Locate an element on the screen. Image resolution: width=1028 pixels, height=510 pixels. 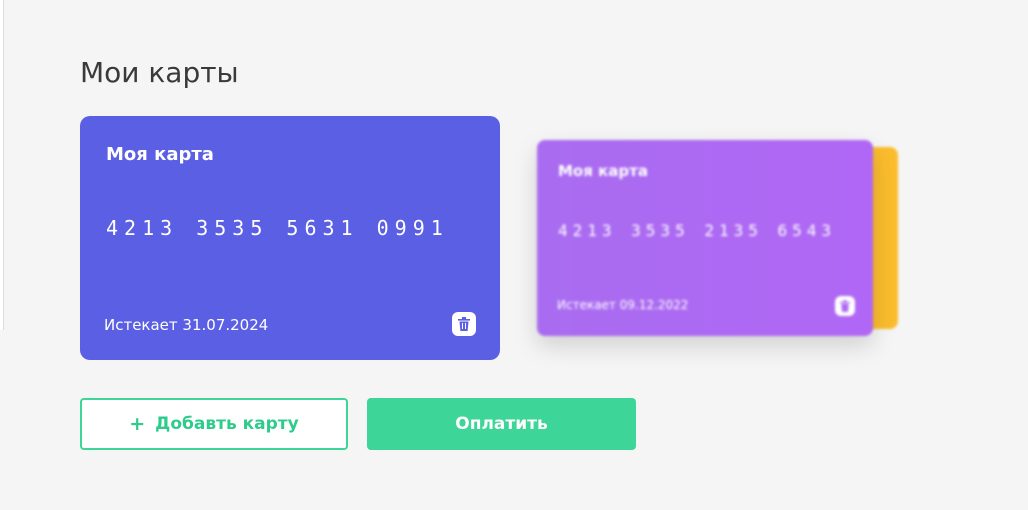
card-expiry: Истекает 31.07.2024 is located at coordinates (186, 325).